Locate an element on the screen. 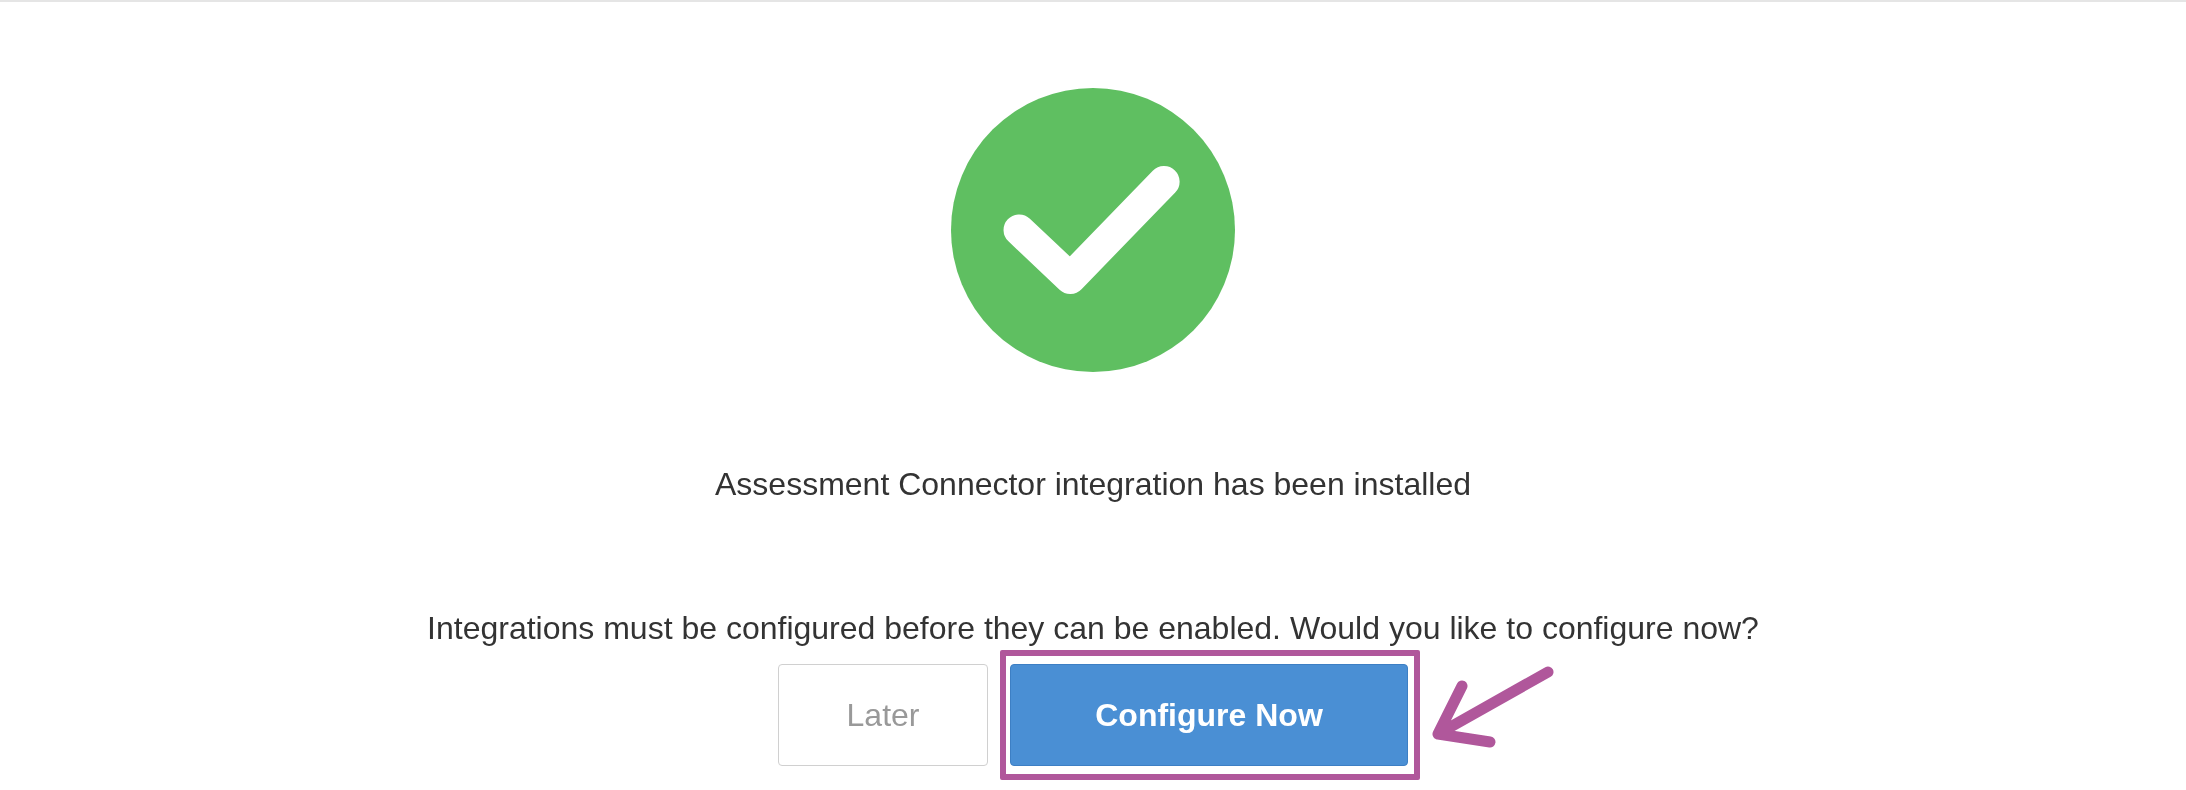  configure-prompt: Integrations must be configured before they can be enabled. Would you like to configure now? is located at coordinates (1093, 628).